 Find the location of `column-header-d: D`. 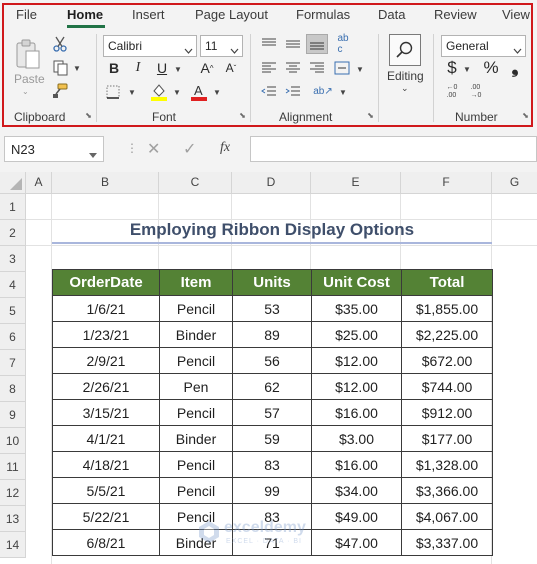

column-header-d: D is located at coordinates (271, 183).